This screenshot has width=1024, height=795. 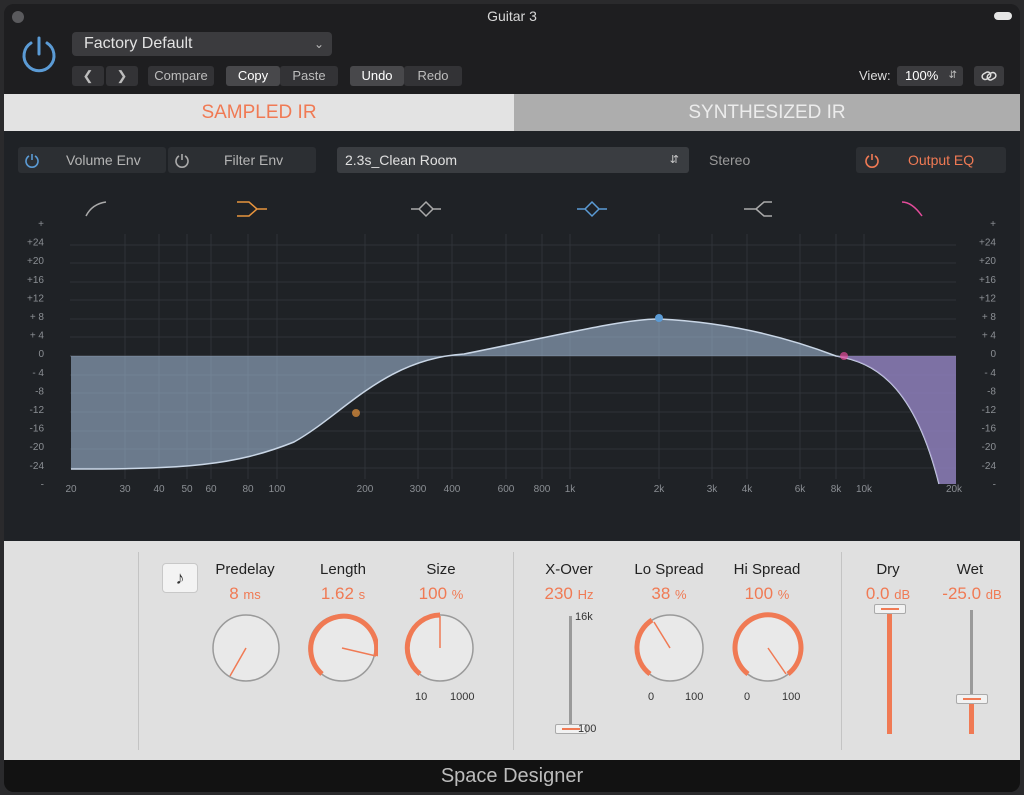 What do you see at coordinates (252, 209) in the screenshot?
I see `low-shelf-icon` at bounding box center [252, 209].